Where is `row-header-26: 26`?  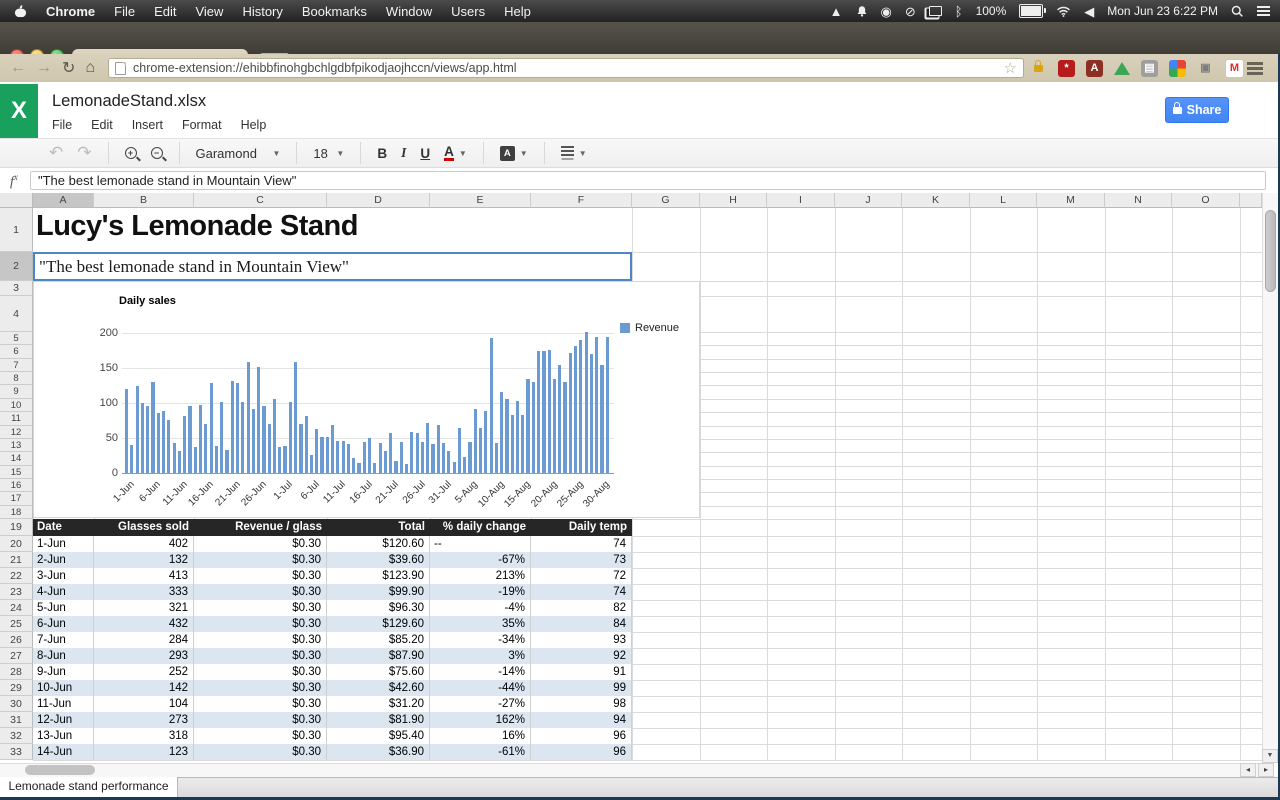
row-header-26: 26 is located at coordinates (16, 640).